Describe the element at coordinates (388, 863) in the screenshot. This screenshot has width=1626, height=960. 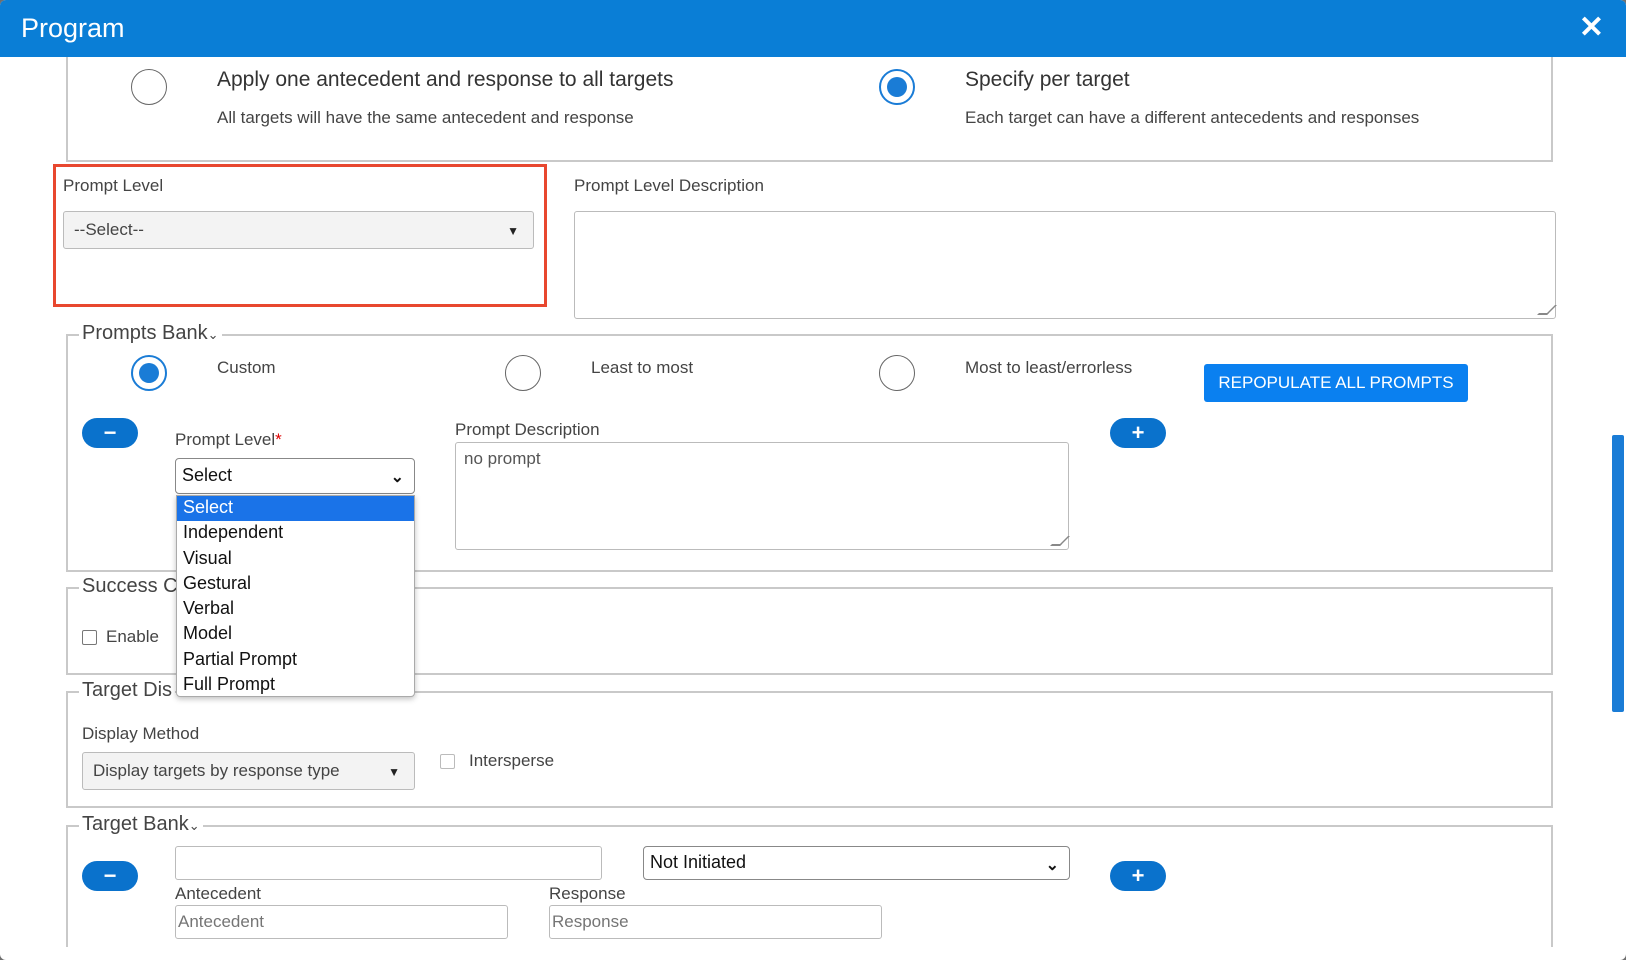
I see `target-name-input` at that location.